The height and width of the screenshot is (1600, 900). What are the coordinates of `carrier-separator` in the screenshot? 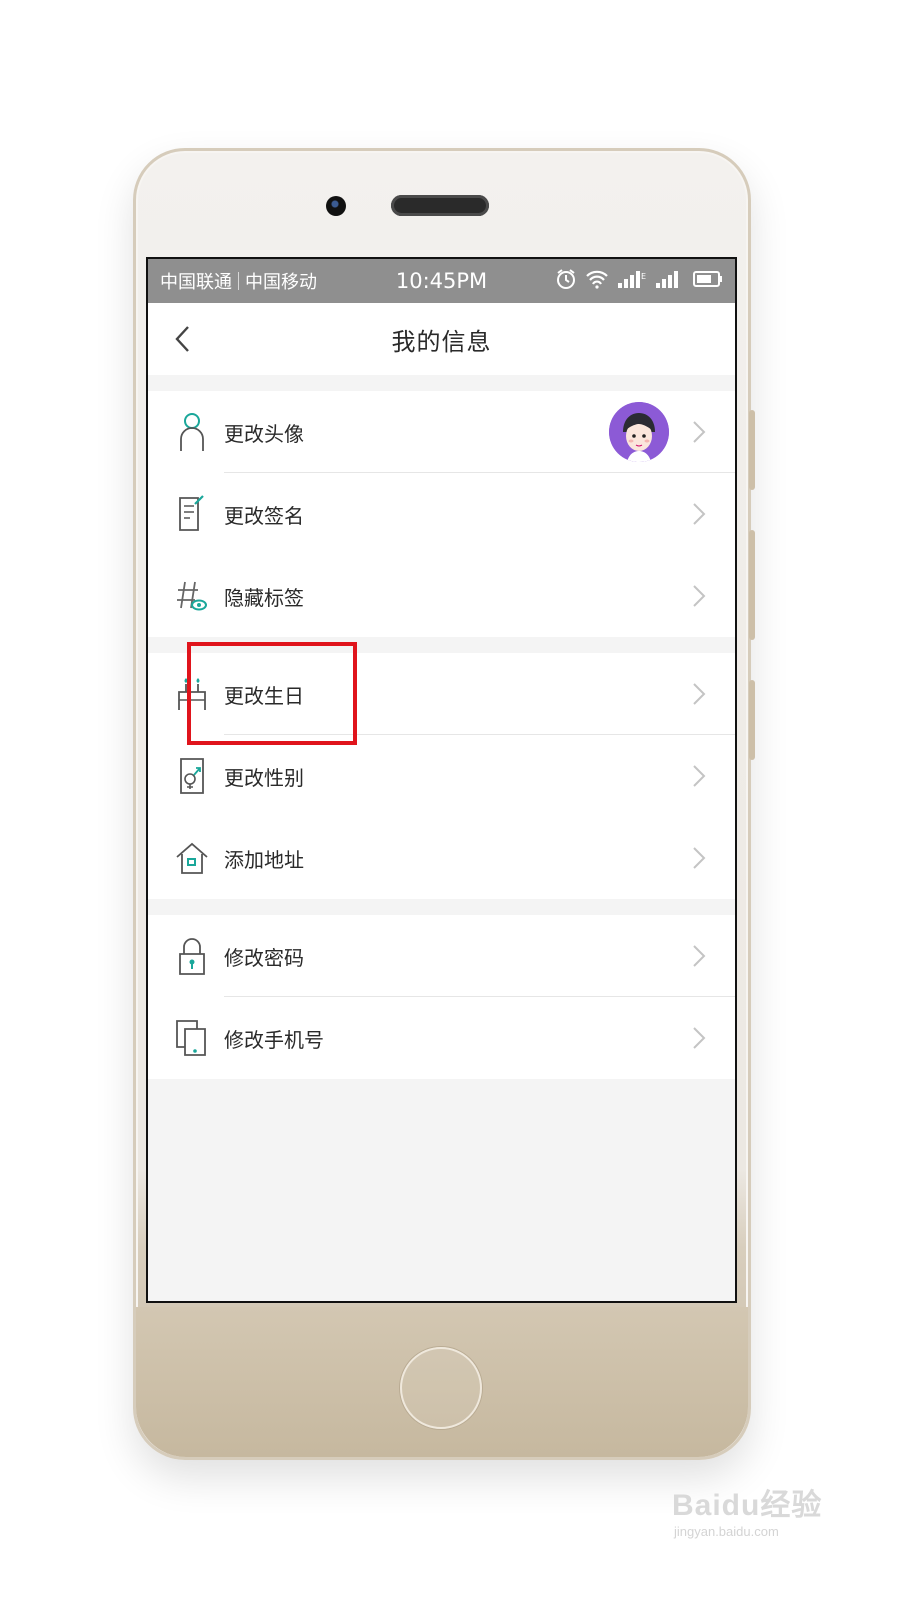 It's located at (238, 281).